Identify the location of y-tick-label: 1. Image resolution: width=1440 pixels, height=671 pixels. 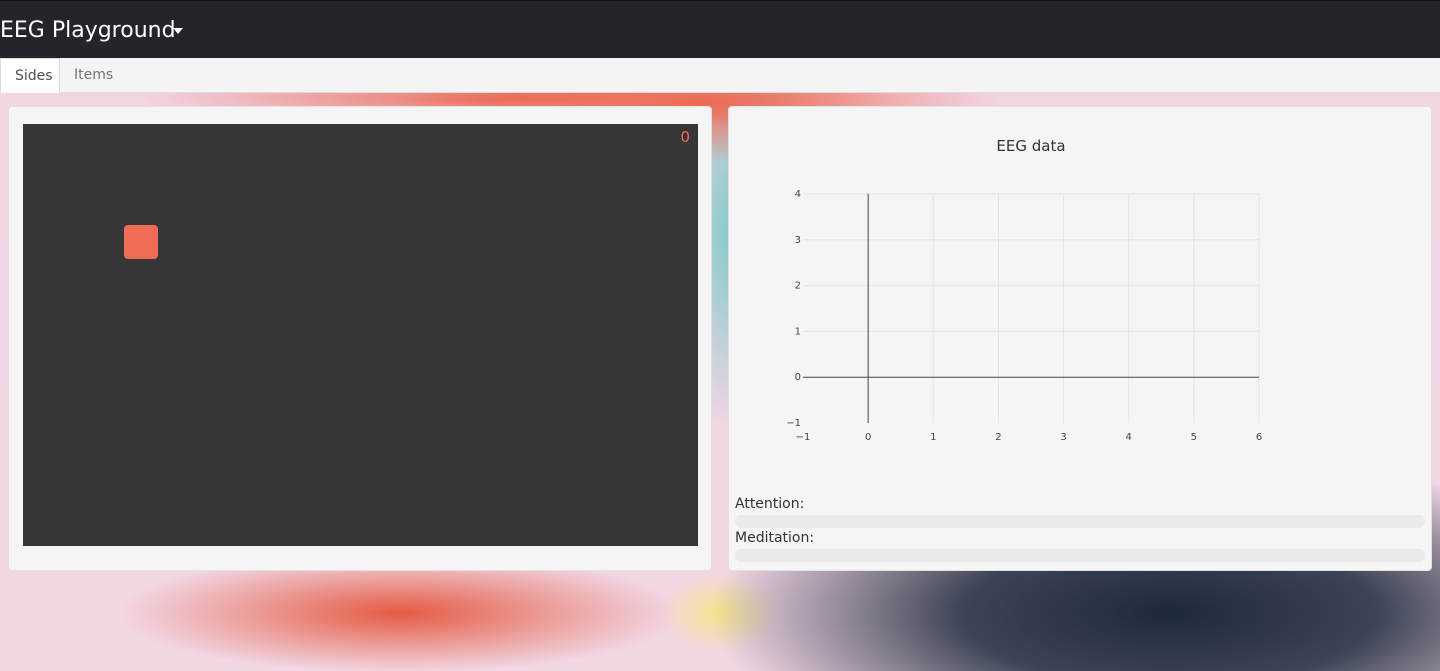
(798, 331).